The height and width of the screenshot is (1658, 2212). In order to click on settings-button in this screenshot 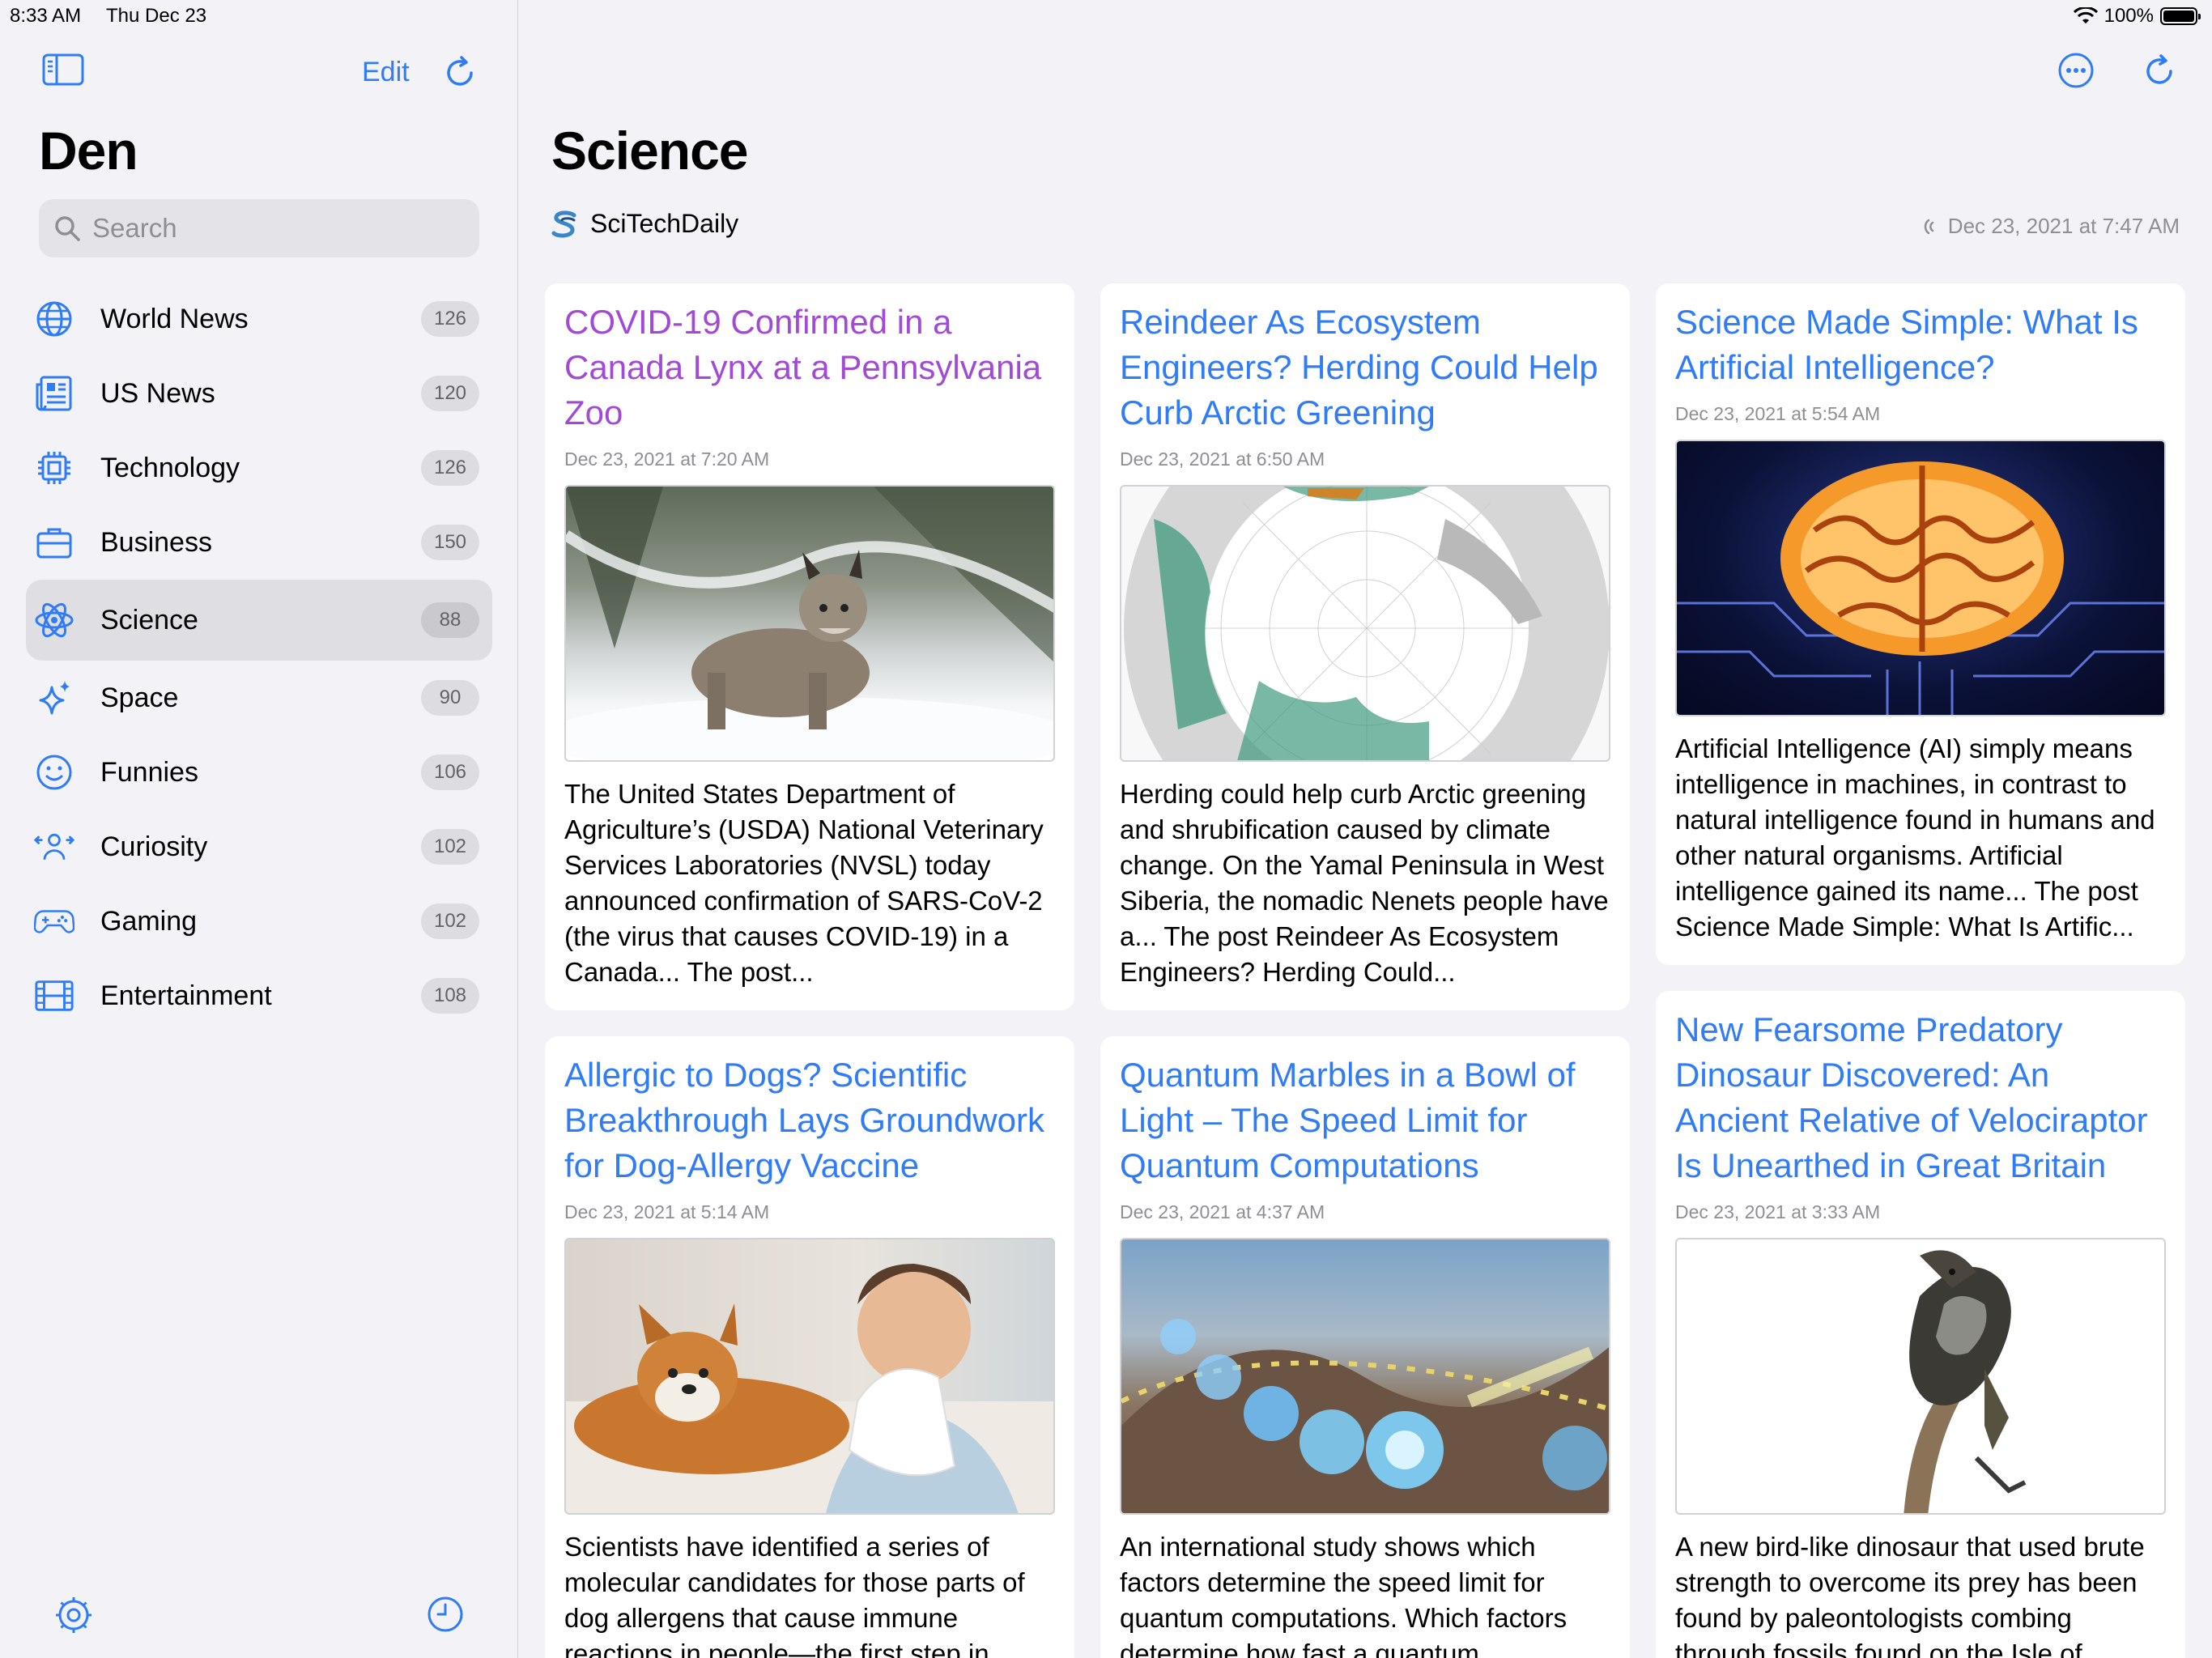, I will do `click(74, 1617)`.